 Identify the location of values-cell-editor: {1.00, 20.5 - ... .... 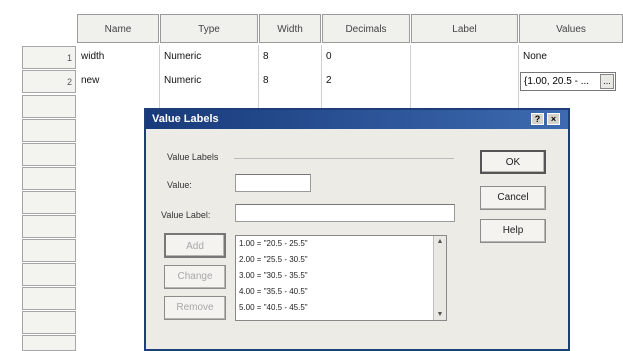
(568, 81).